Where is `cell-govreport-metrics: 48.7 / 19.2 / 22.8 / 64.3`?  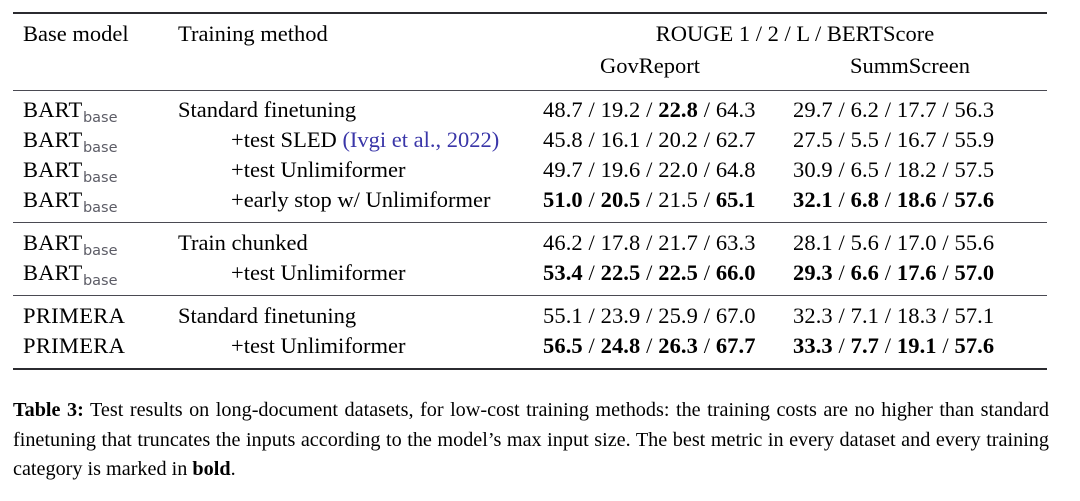 cell-govreport-metrics: 48.7 / 19.2 / 22.8 / 64.3 is located at coordinates (668, 110).